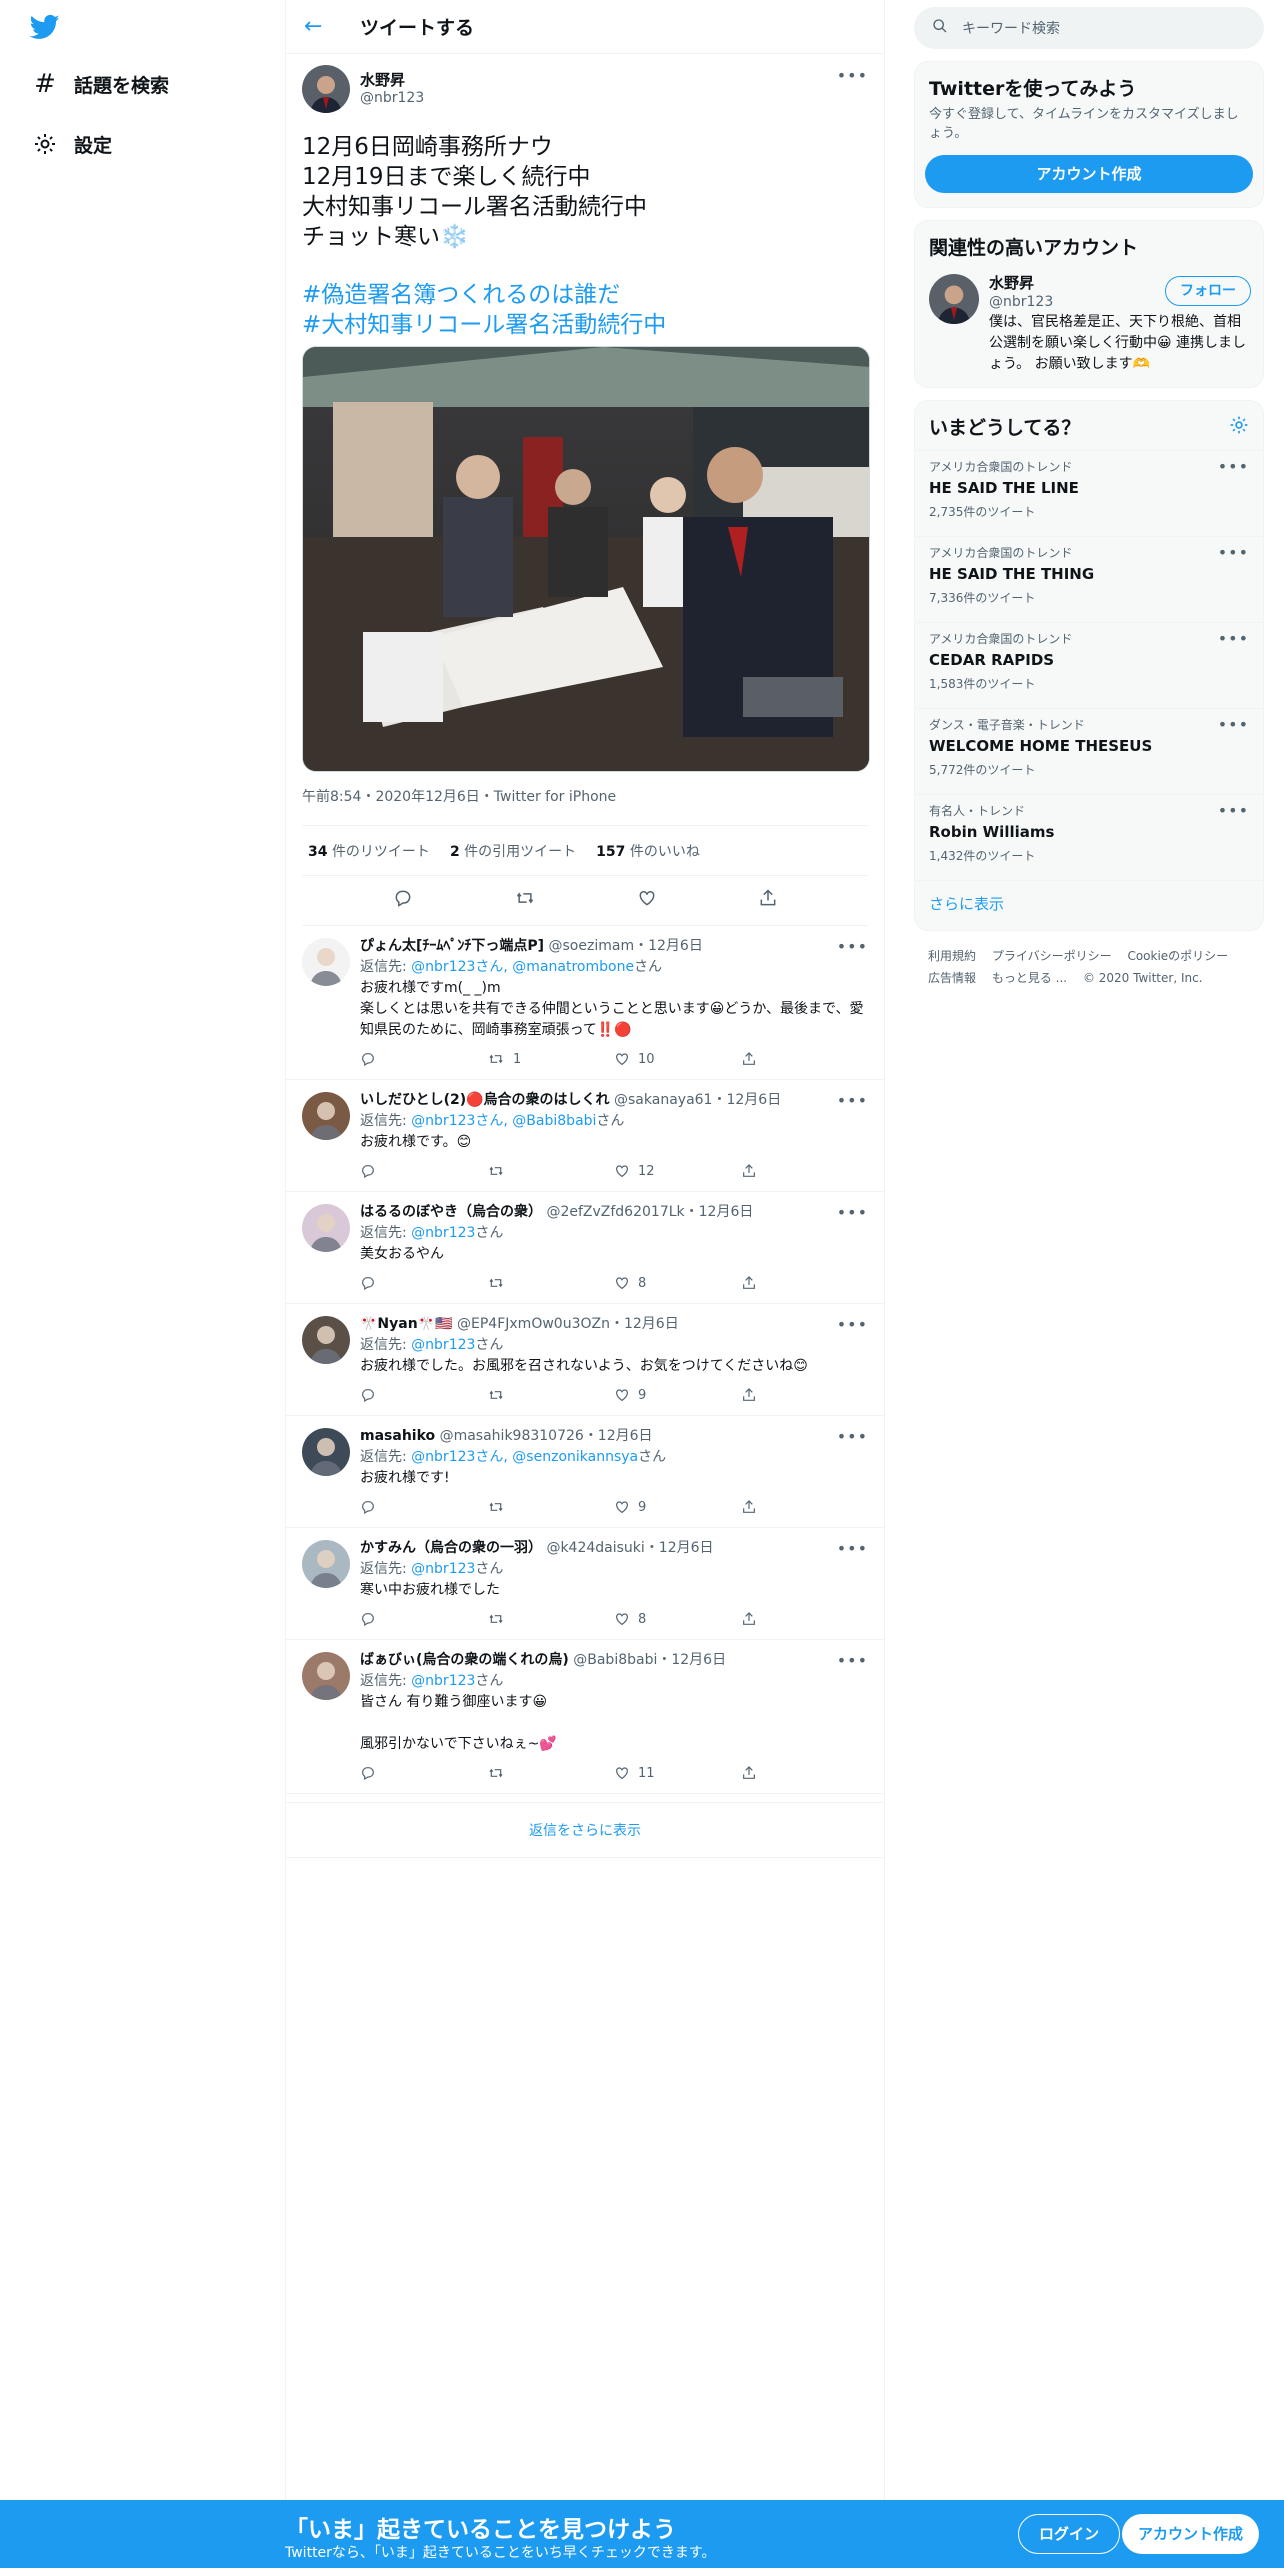  Describe the element at coordinates (513, 851) in the screenshot. I see `quote-count: 2 件の引用ツイート` at that location.